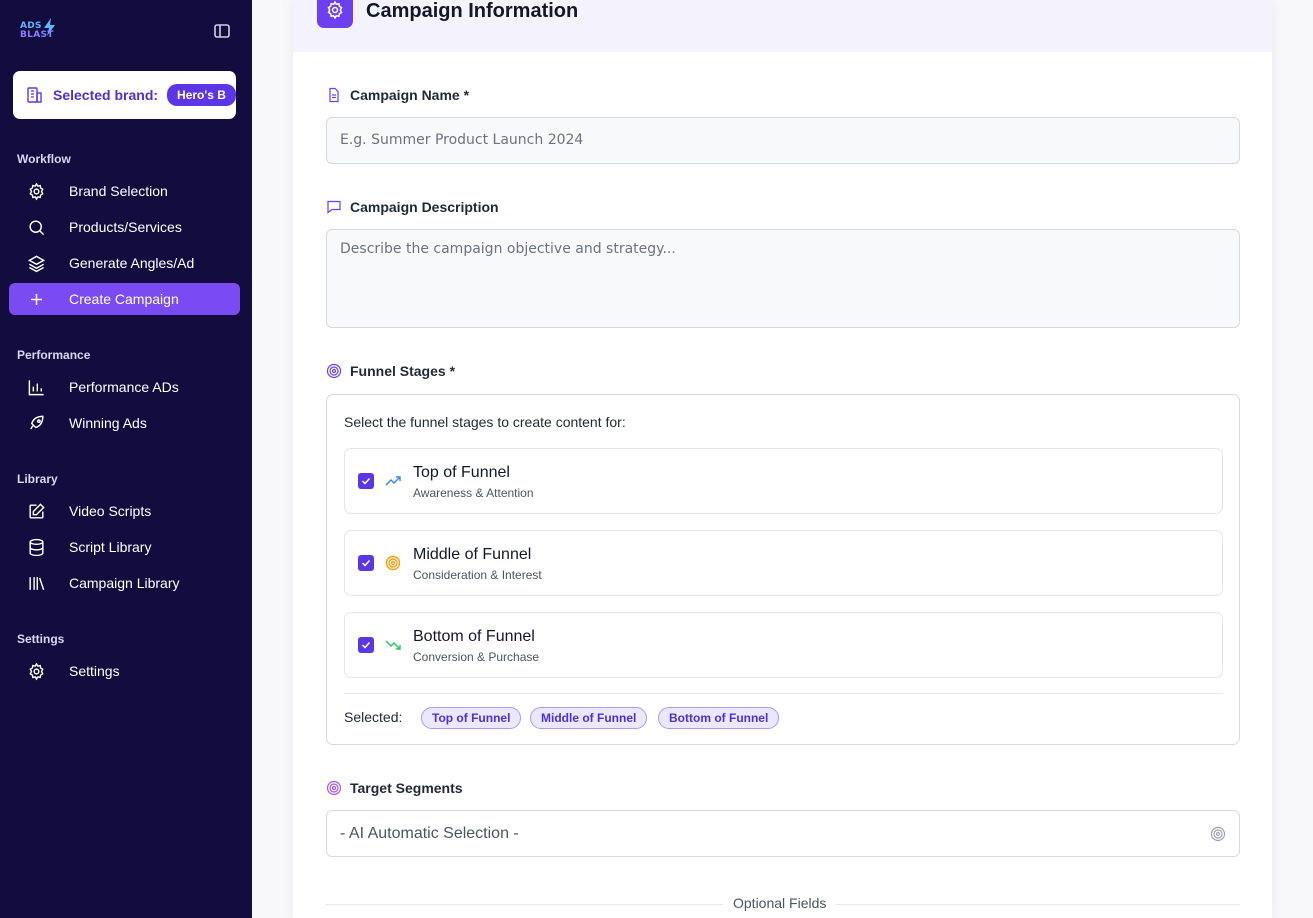 This screenshot has height=918, width=1313. Describe the element at coordinates (37, 422) in the screenshot. I see `rocket-icon` at that location.